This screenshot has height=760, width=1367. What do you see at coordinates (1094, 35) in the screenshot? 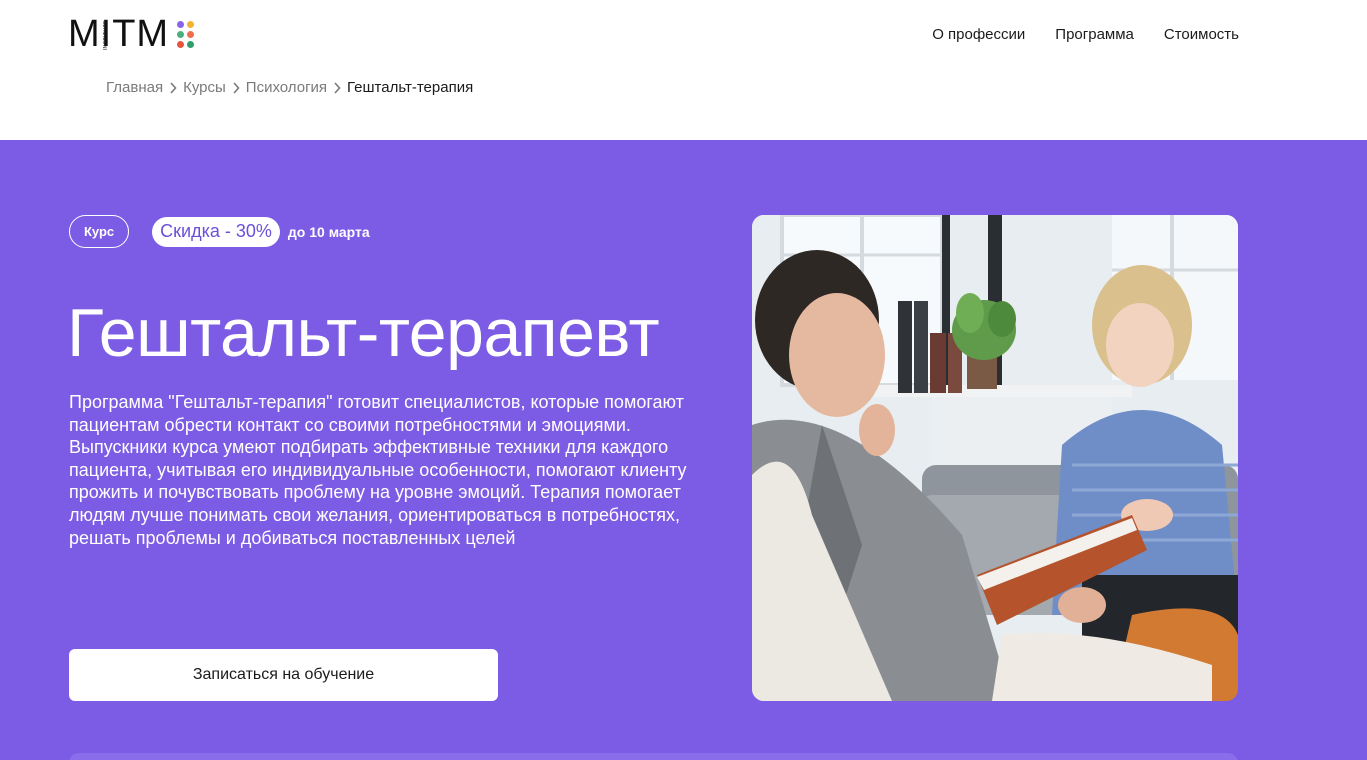
I see `nav-link-program: Программа` at bounding box center [1094, 35].